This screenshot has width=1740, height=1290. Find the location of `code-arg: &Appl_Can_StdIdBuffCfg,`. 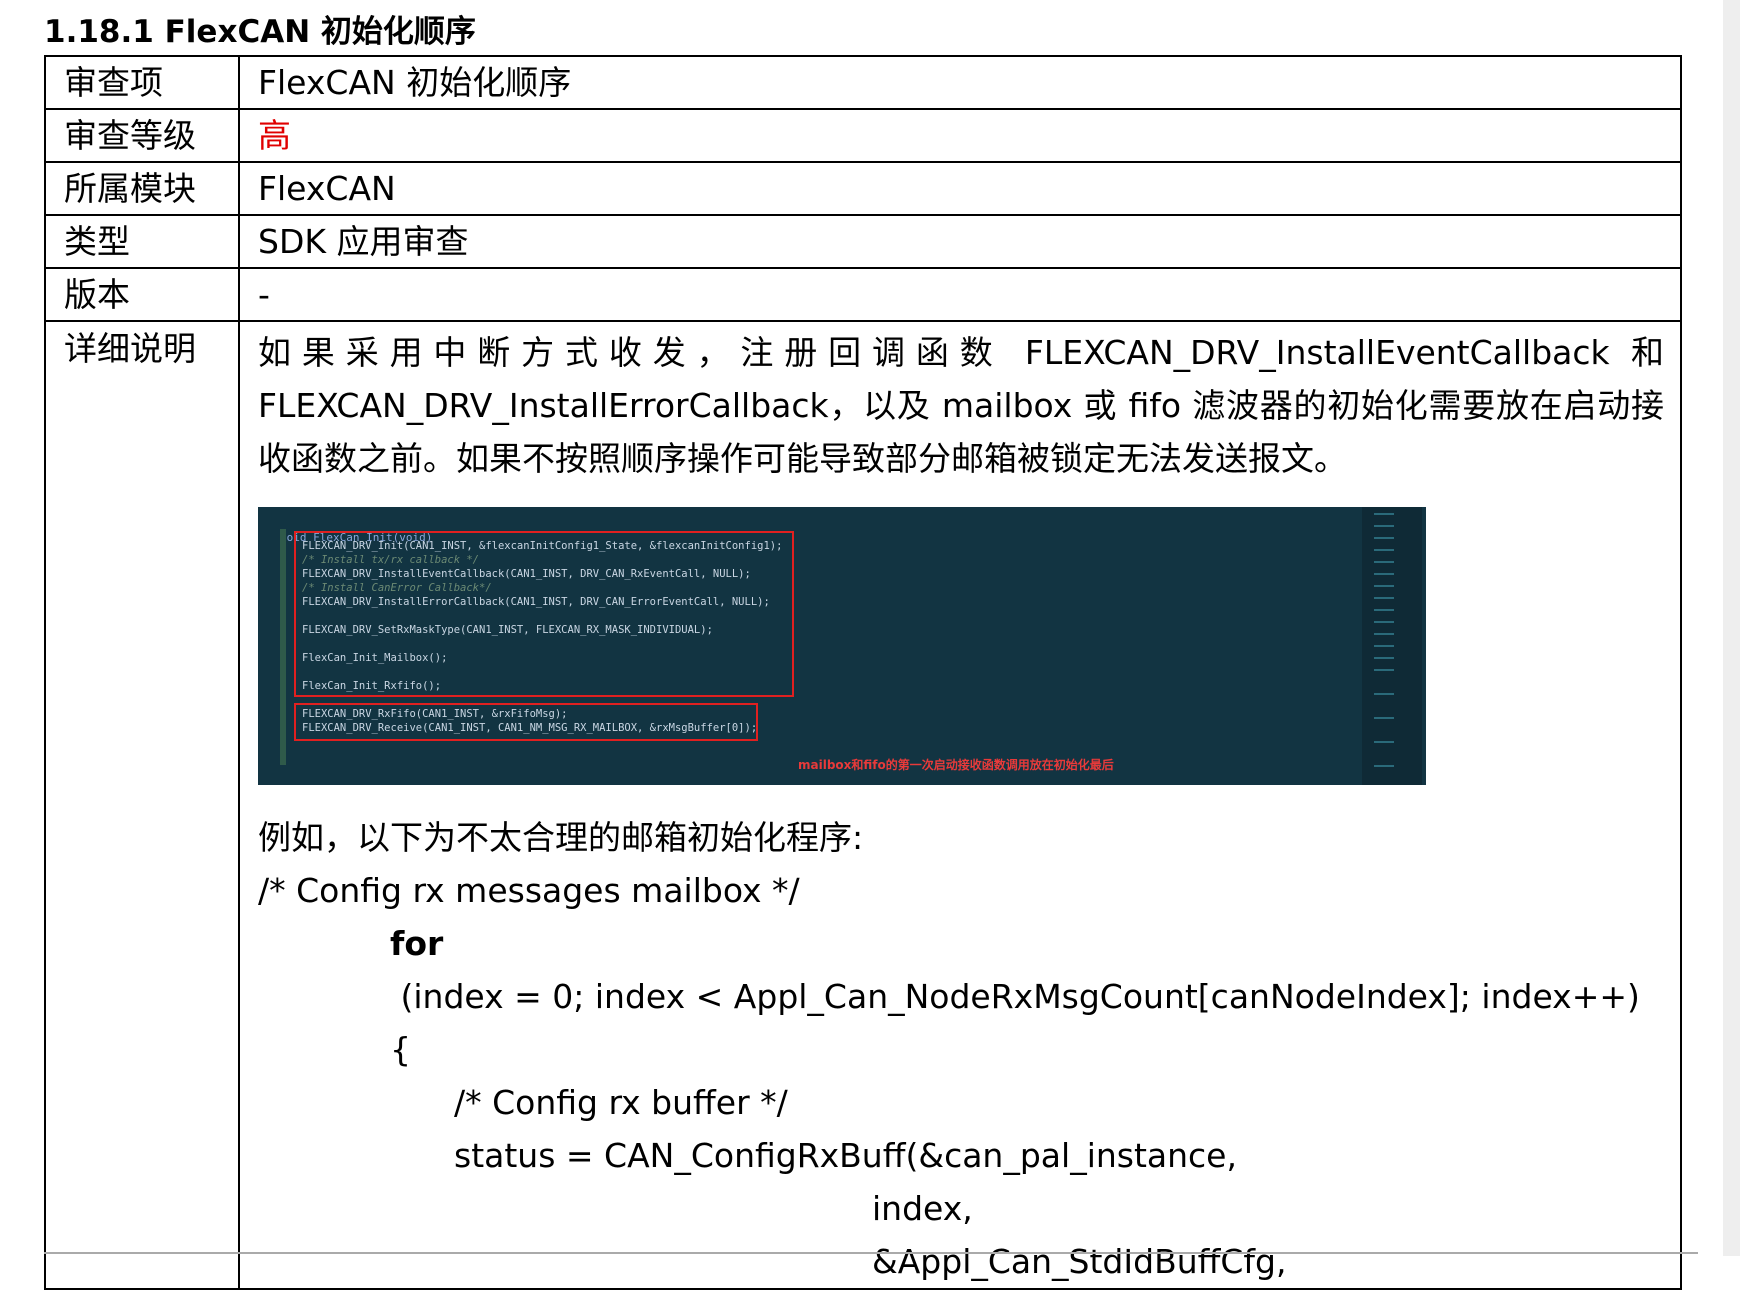

code-arg: &Appl_Can_StdIdBuffCfg, is located at coordinates (1079, 1261).